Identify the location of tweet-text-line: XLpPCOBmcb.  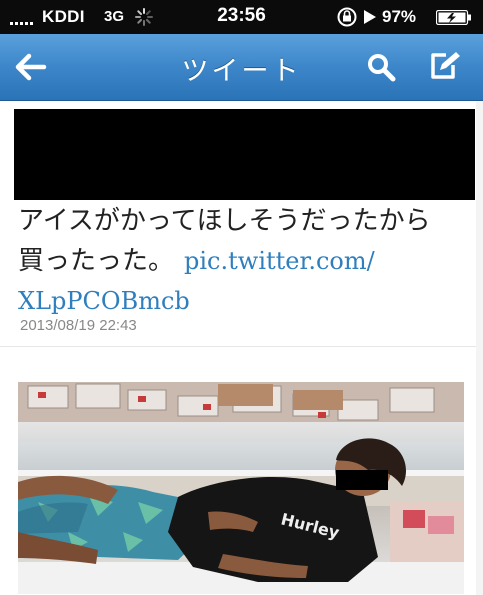
(243, 301).